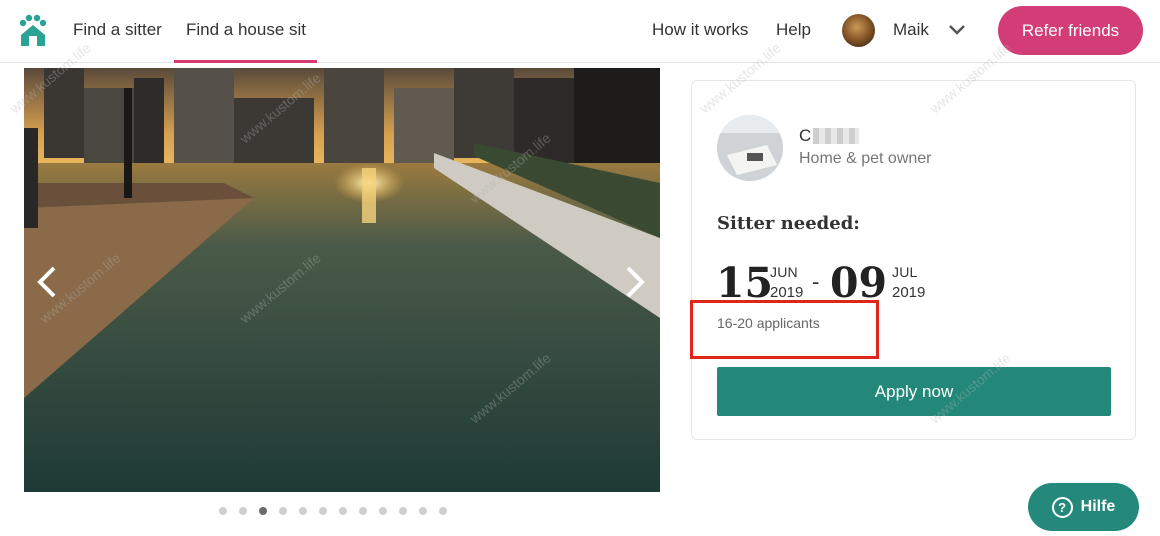  Describe the element at coordinates (805, 135) in the screenshot. I see `owner-name-text: C` at that location.